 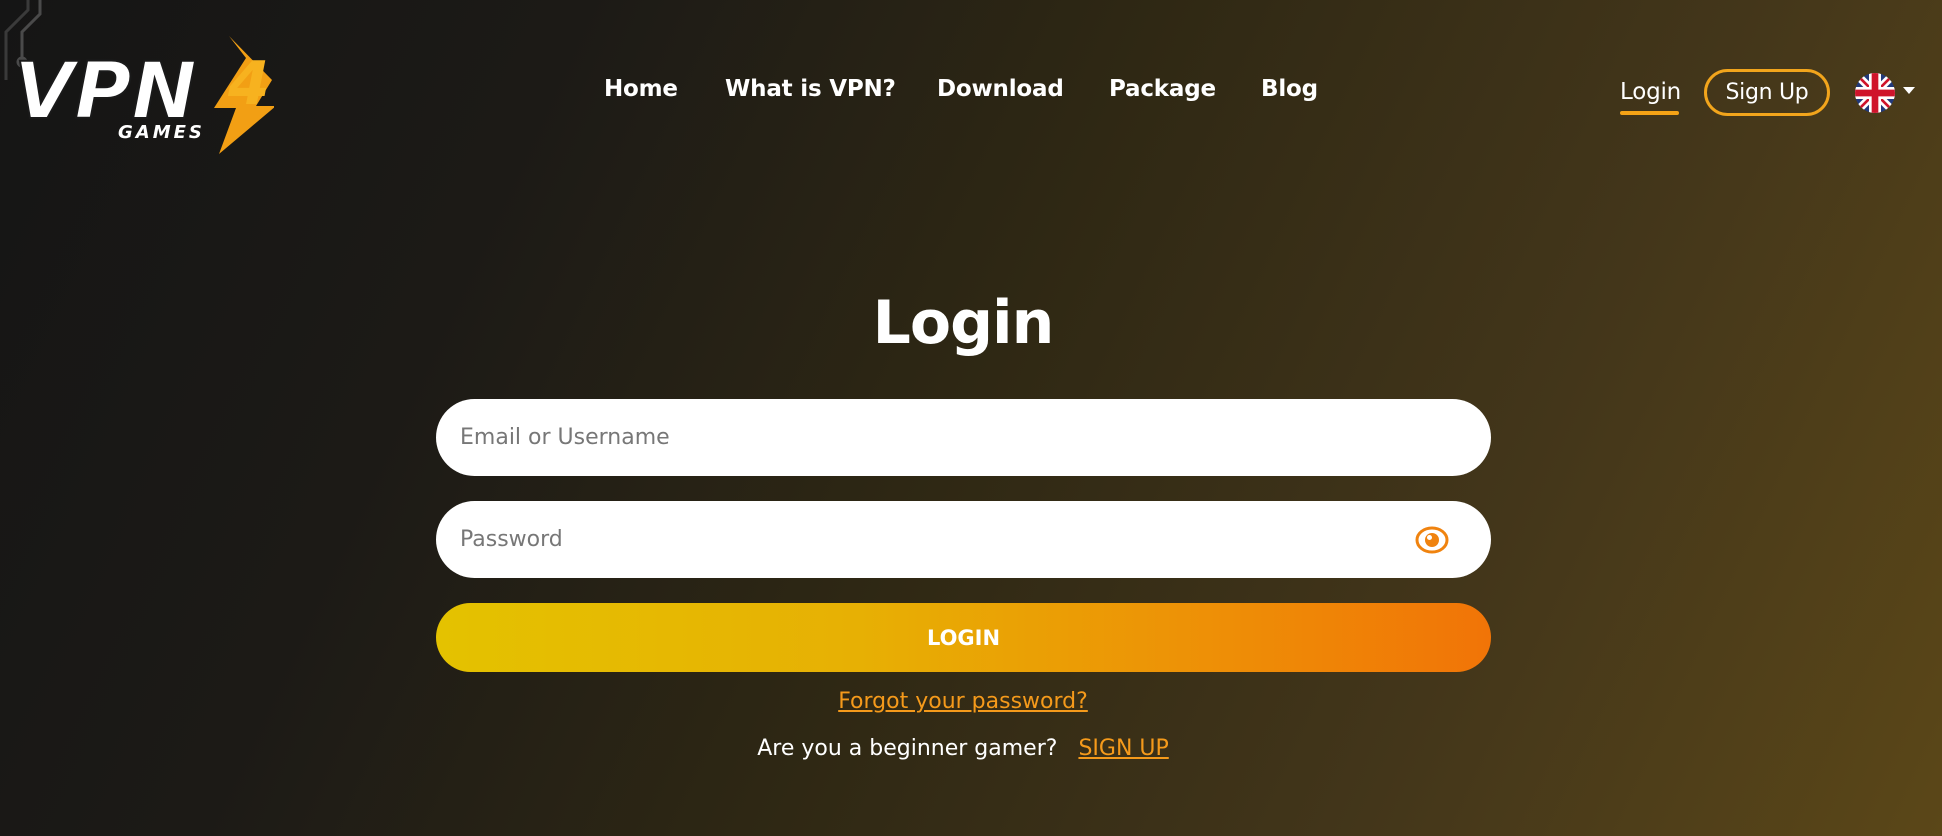 I want to click on active-underline, so click(x=1649, y=113).